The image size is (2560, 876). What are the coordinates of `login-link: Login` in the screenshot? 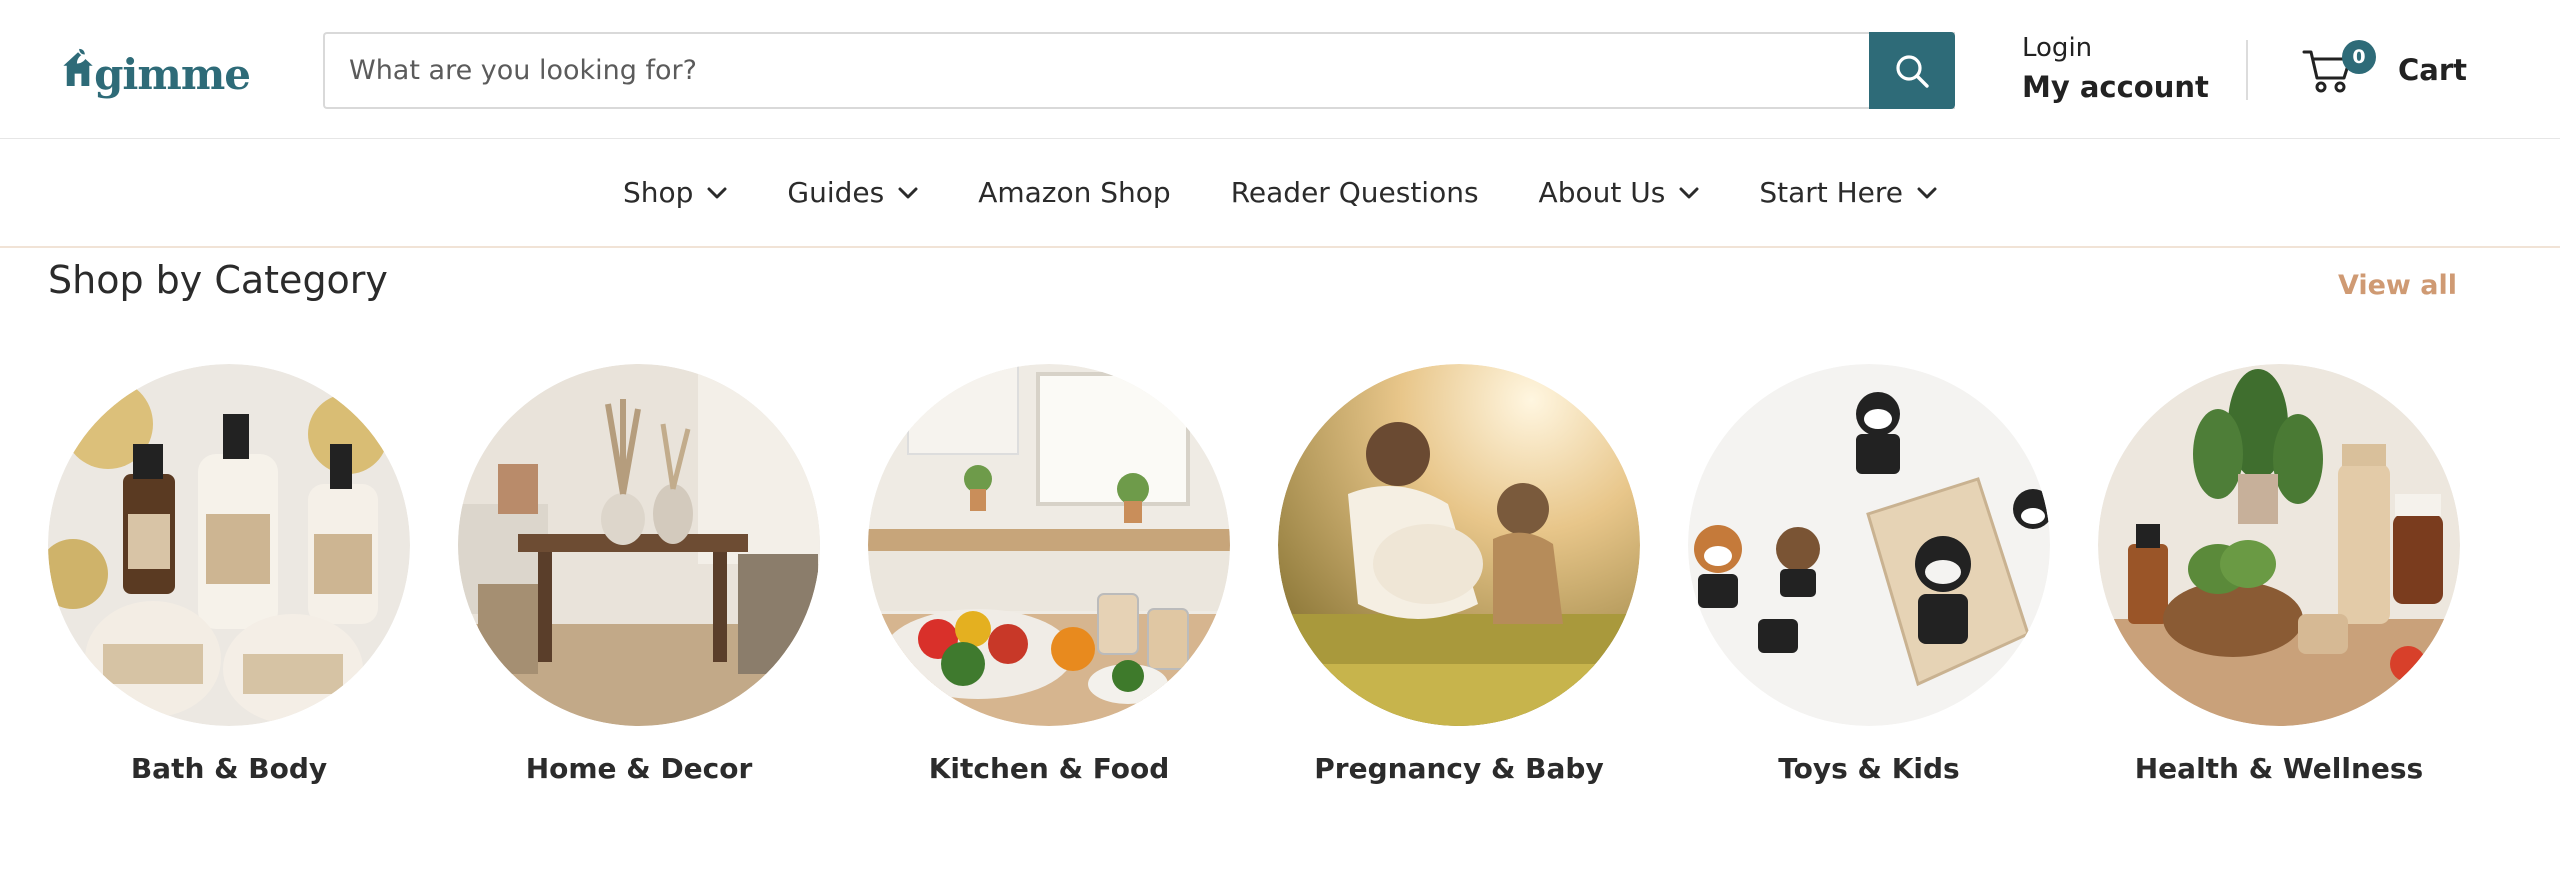 It's located at (2132, 48).